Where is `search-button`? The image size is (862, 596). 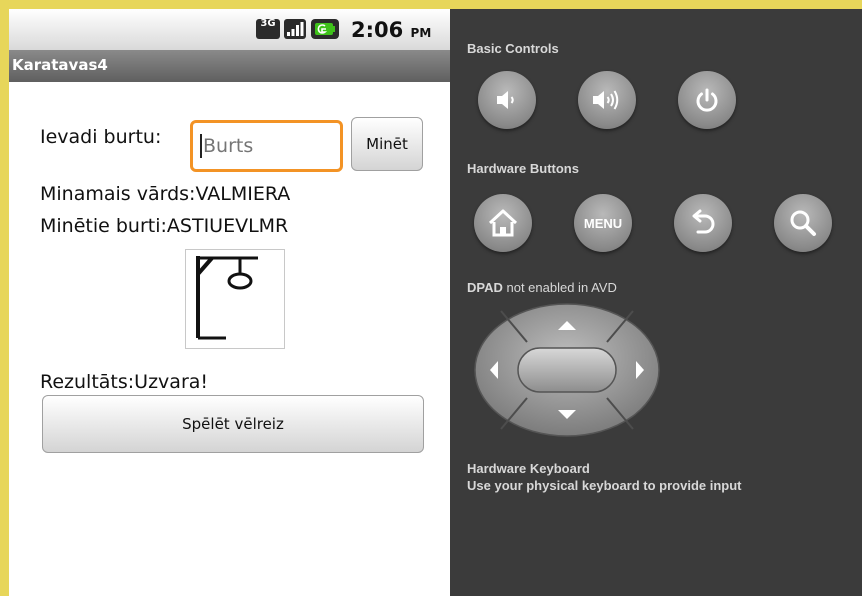
search-button is located at coordinates (803, 223).